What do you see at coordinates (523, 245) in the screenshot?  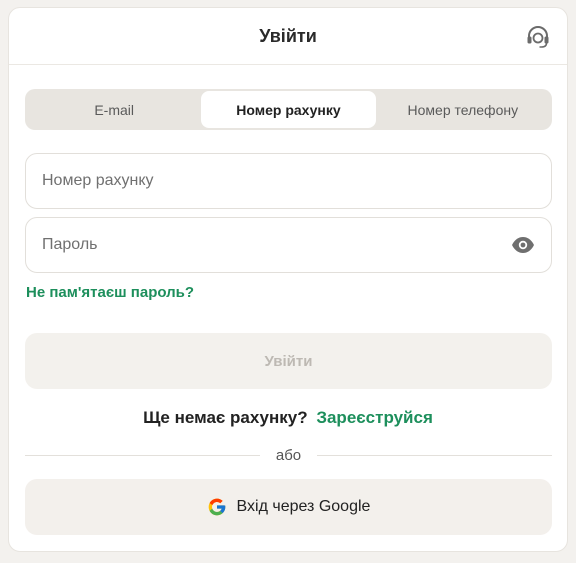 I see `eye-icon` at bounding box center [523, 245].